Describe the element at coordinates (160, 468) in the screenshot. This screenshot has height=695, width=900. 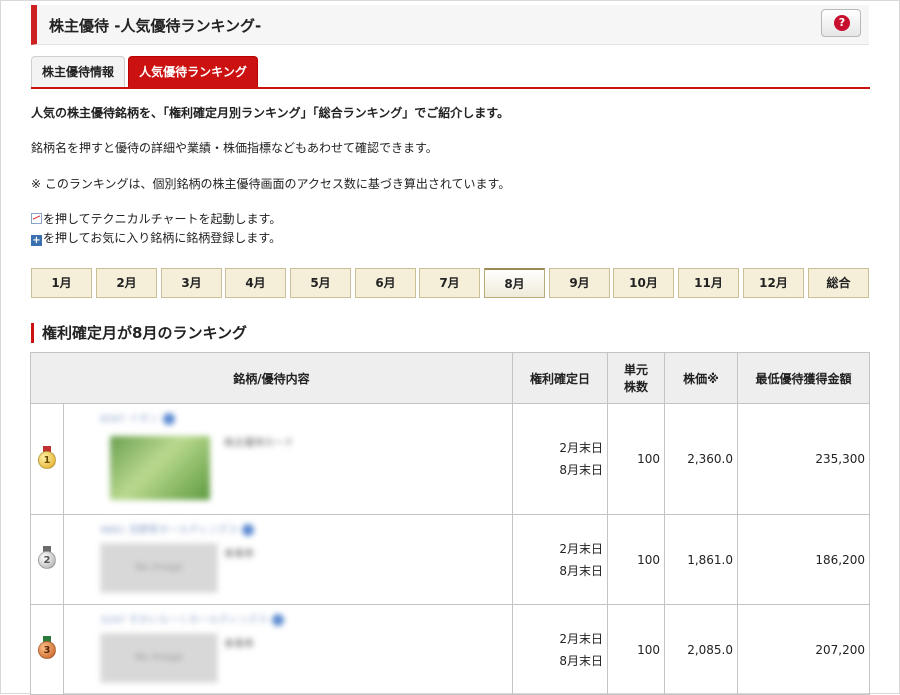
I see `benefit-image` at that location.